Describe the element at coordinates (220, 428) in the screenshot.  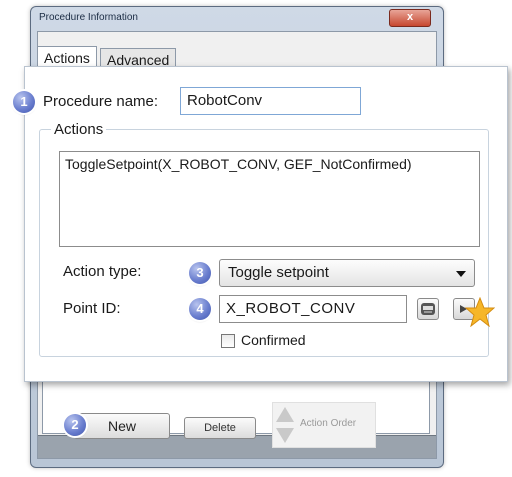
I see `delete-button: Delete` at that location.